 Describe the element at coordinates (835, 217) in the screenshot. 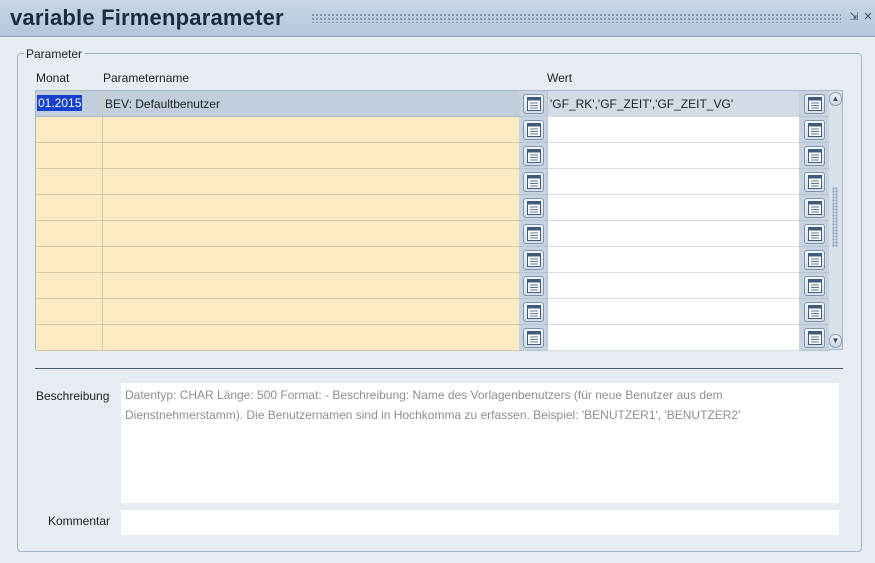

I see `scroll-thumb` at that location.